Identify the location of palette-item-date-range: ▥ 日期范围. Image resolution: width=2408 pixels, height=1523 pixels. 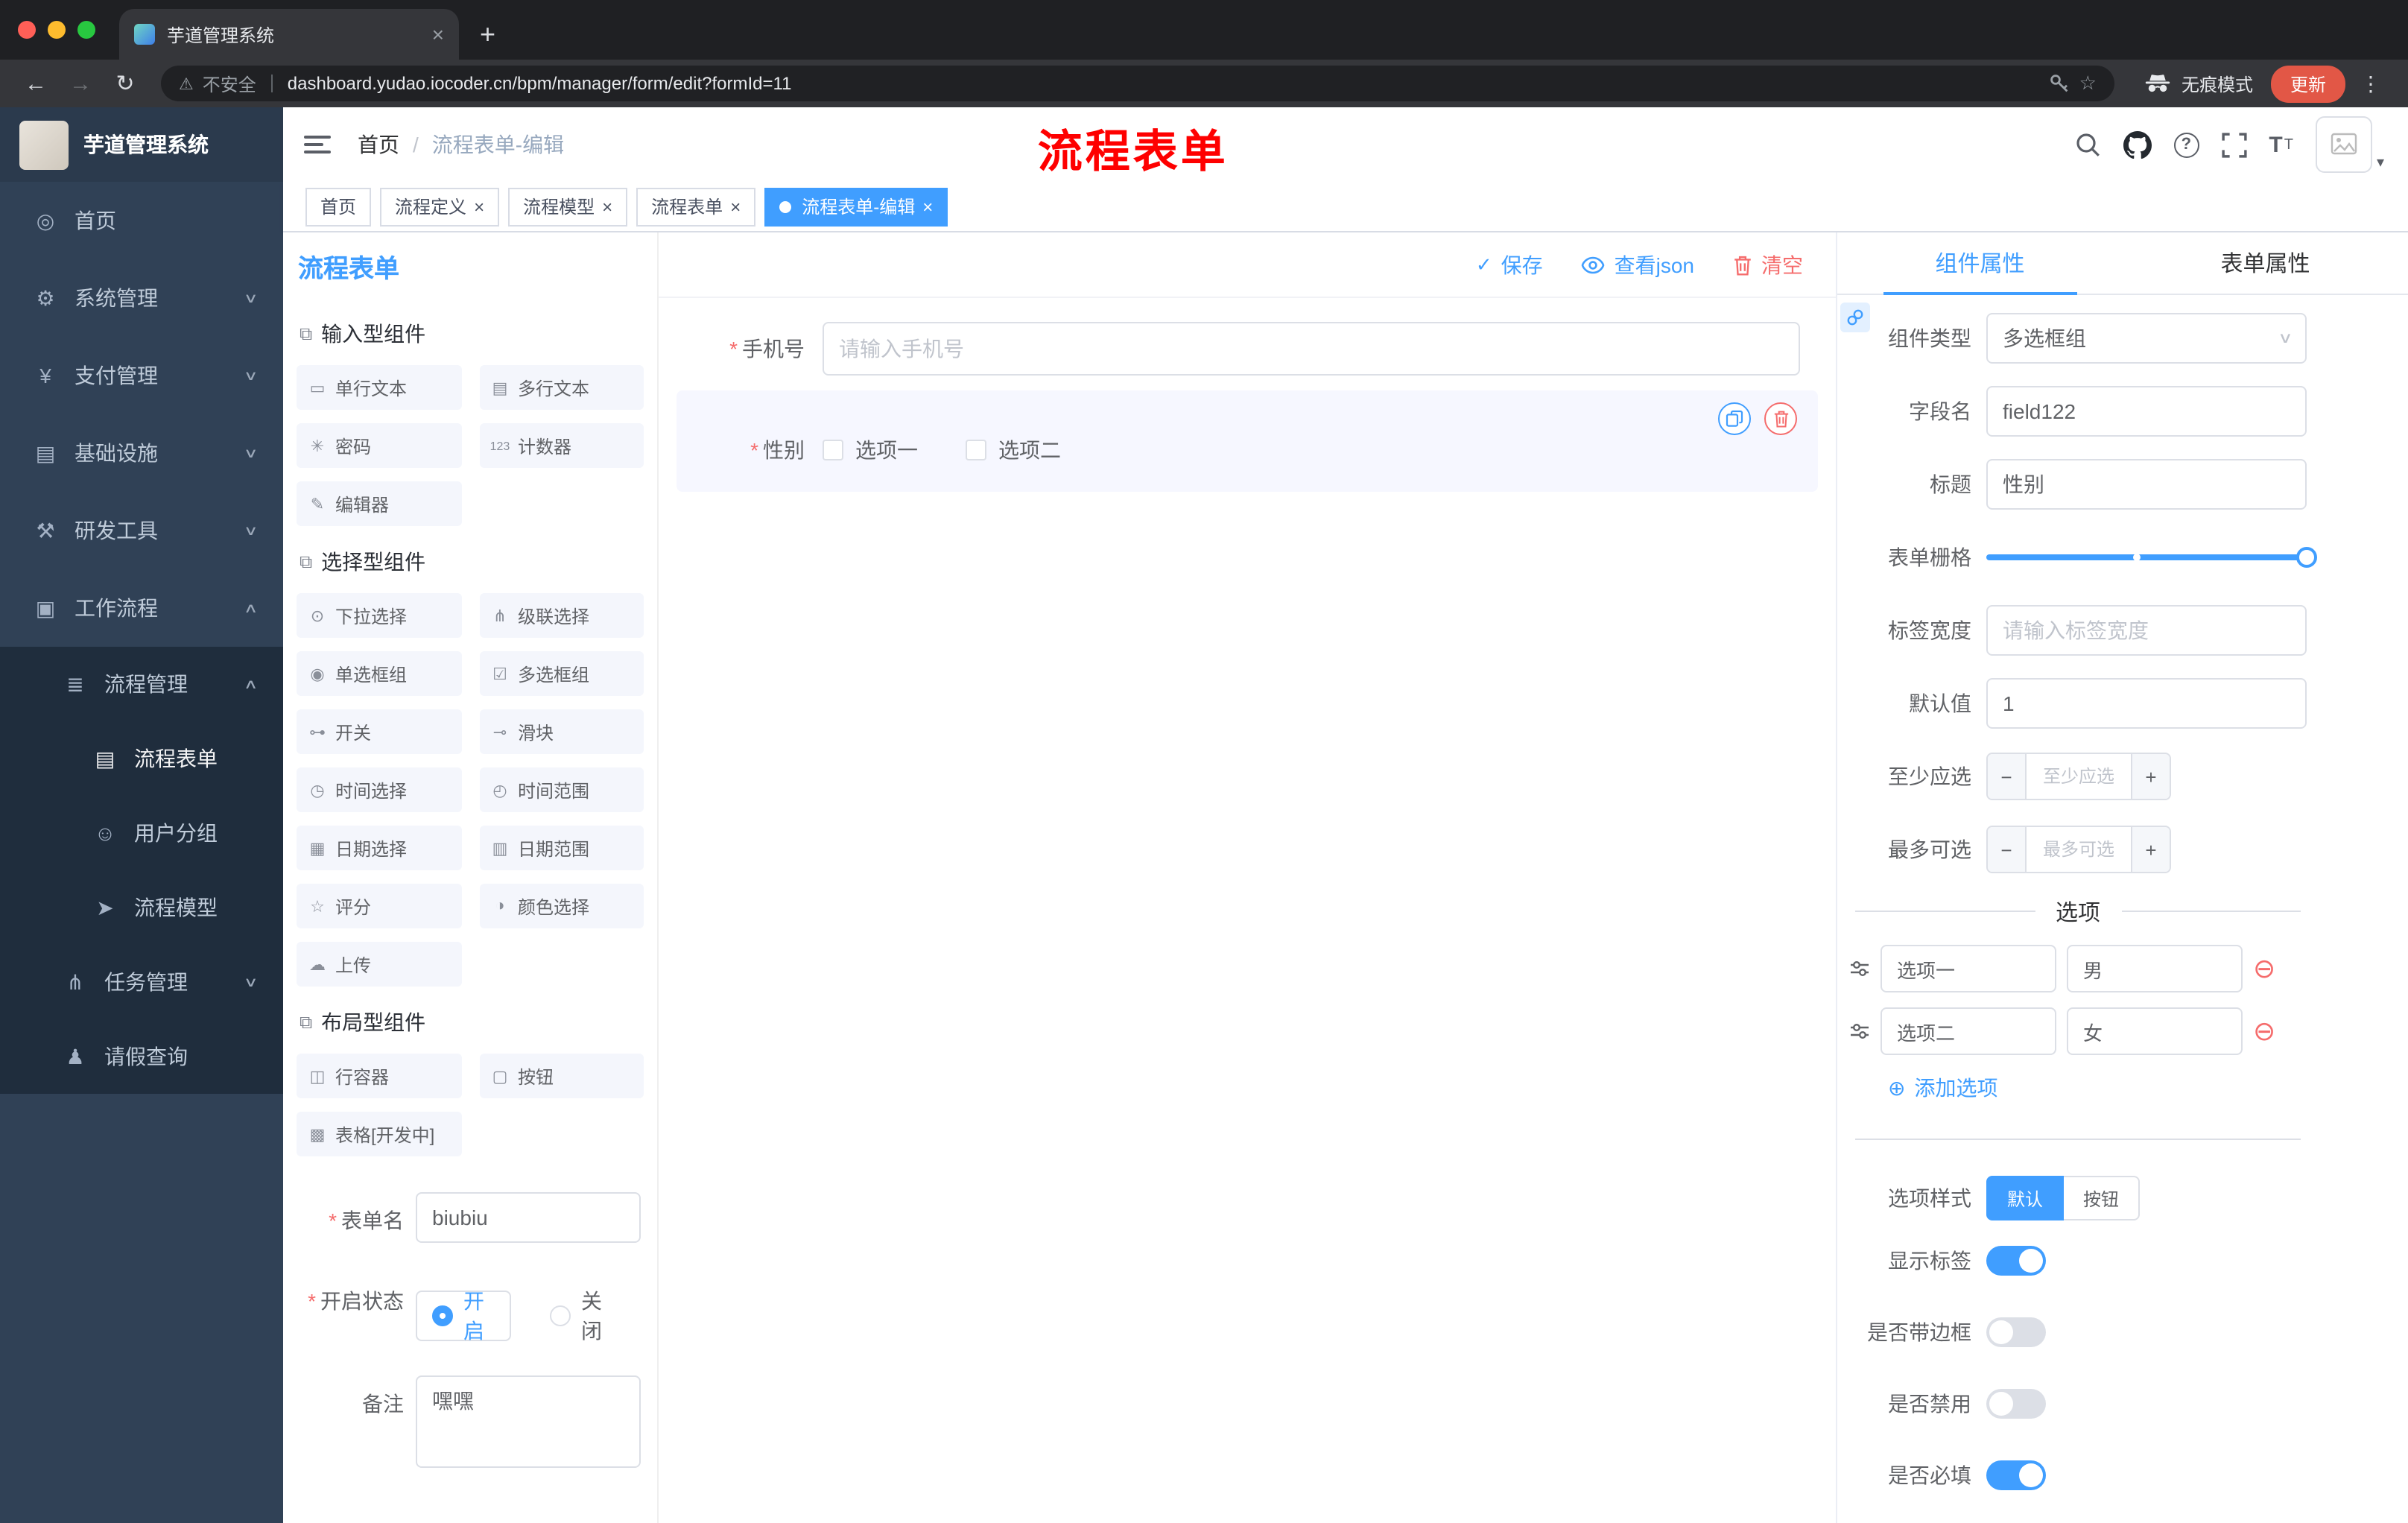
(561, 848).